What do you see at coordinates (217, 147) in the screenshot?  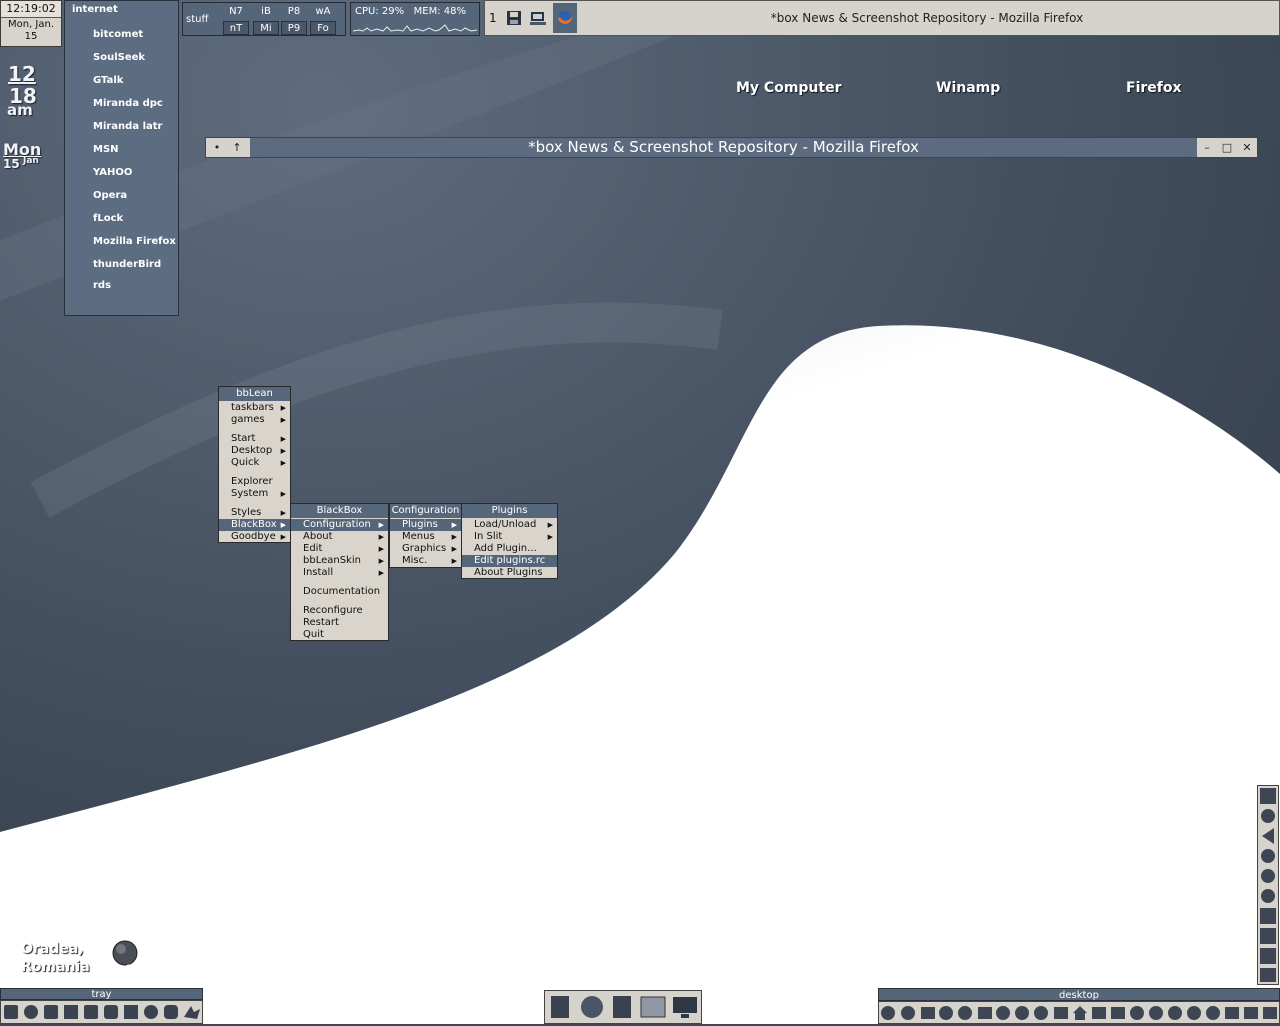 I see `pin-button: •` at bounding box center [217, 147].